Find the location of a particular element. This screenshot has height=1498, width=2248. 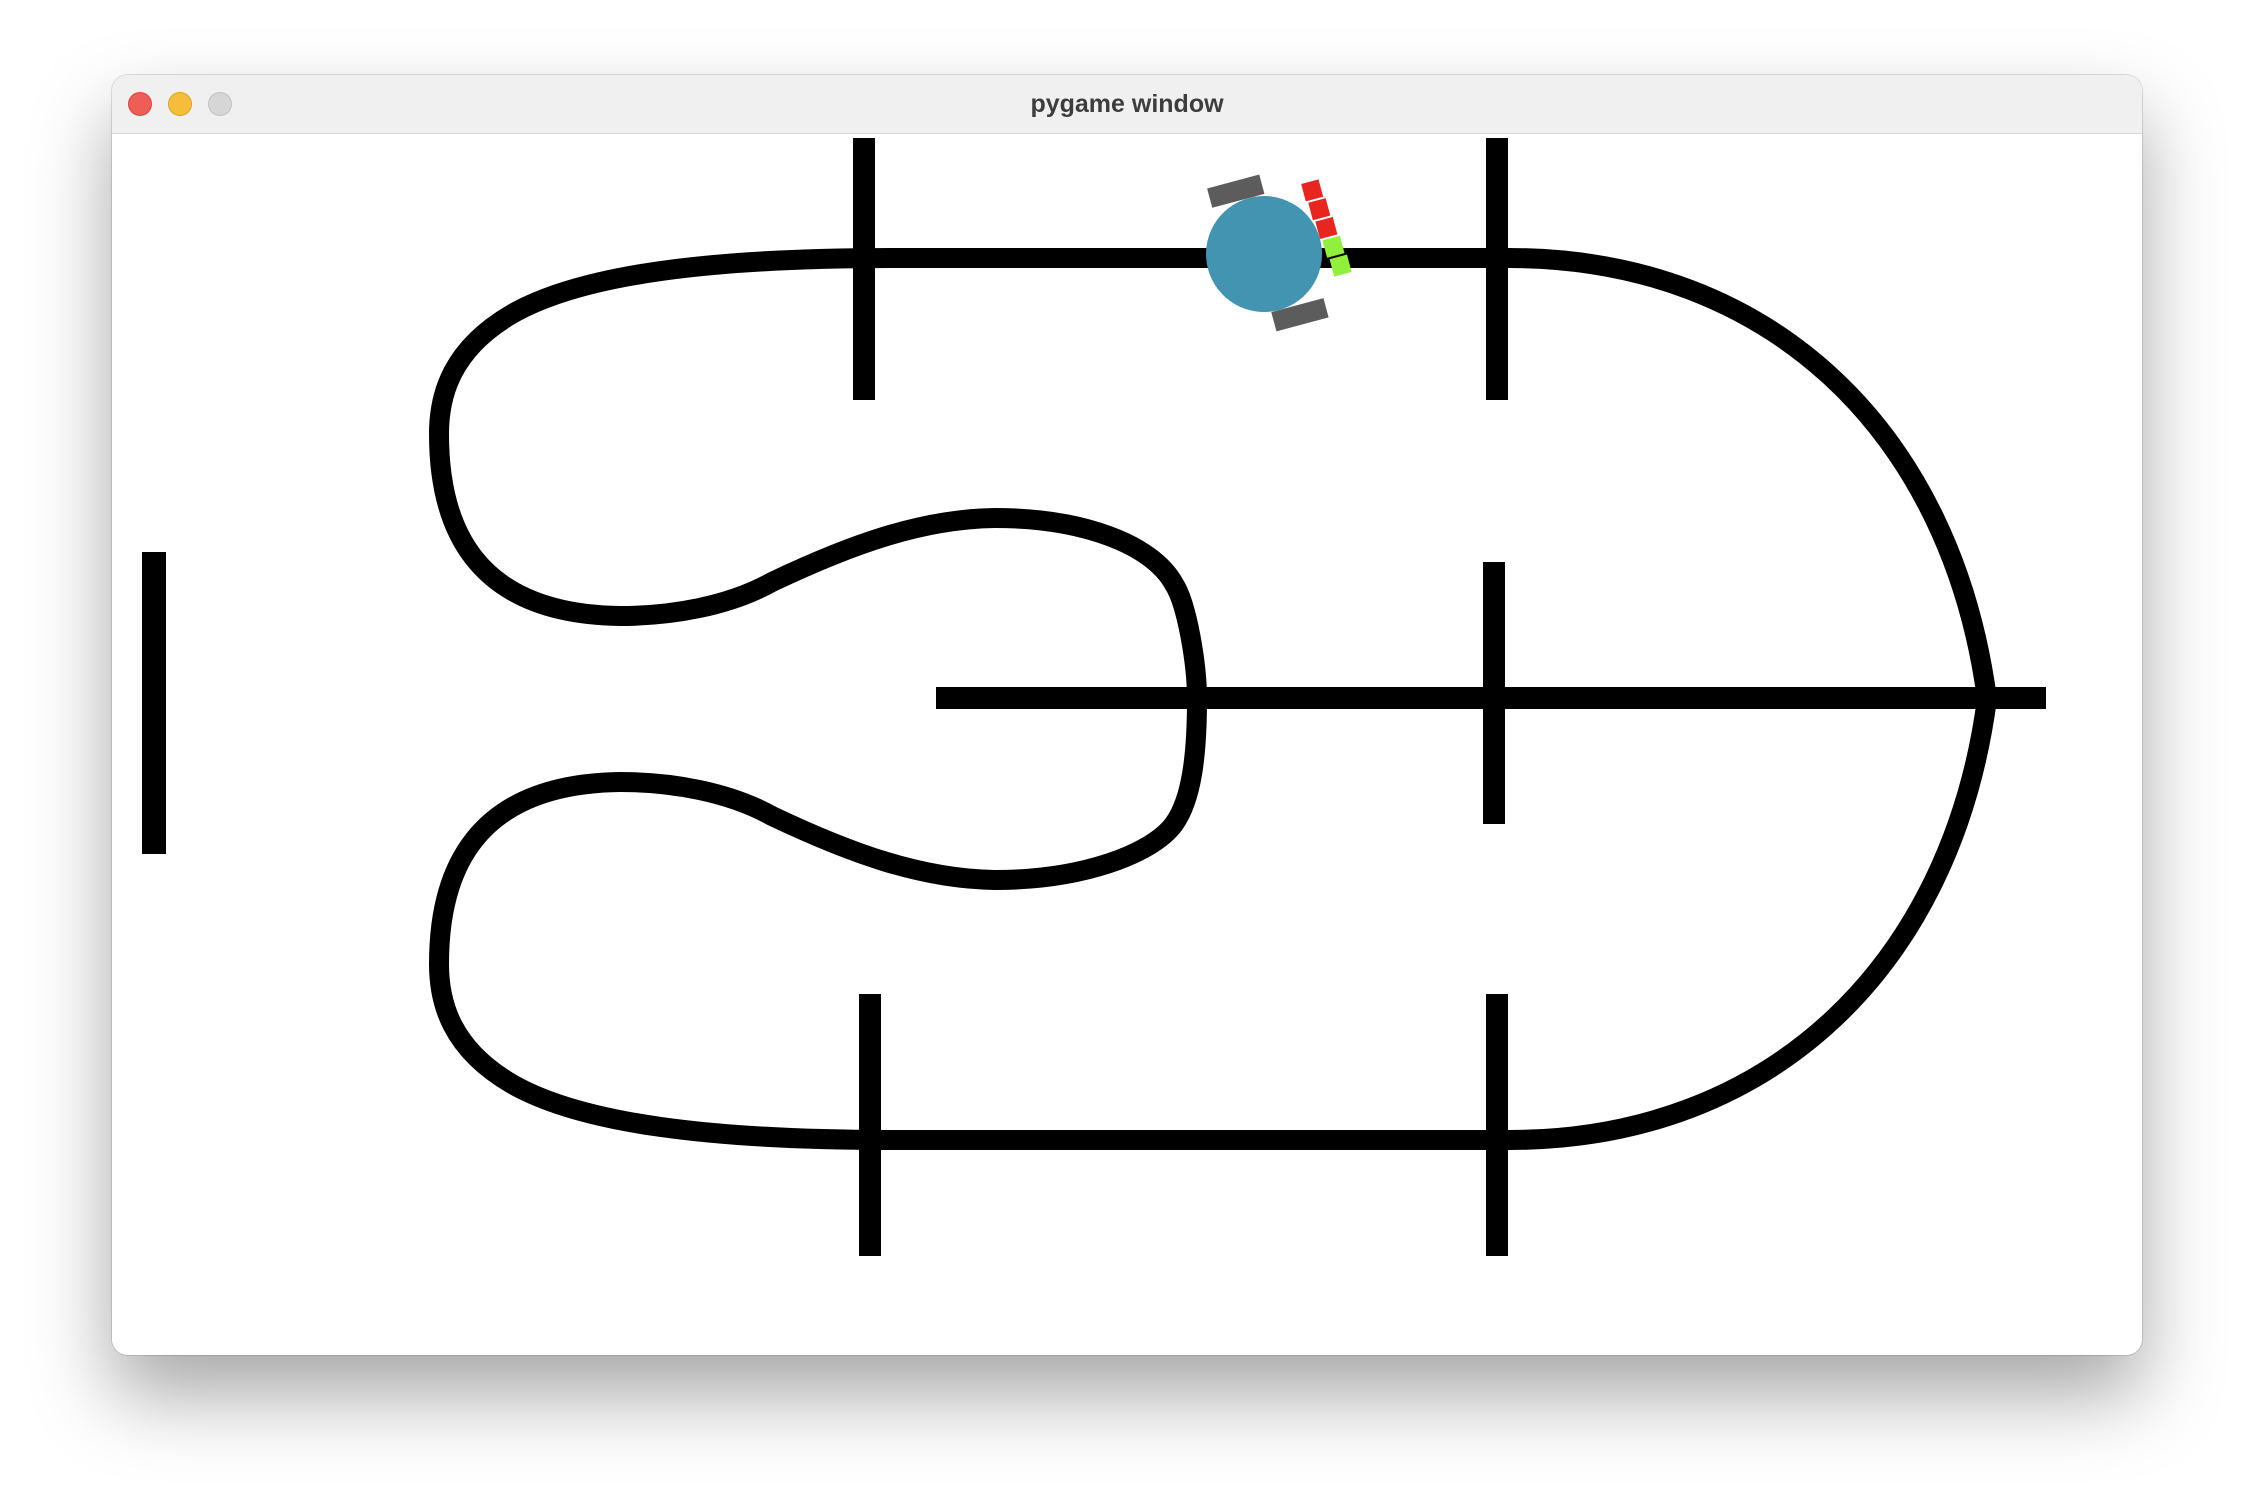

title-bar: pygame window is located at coordinates (1127, 104).